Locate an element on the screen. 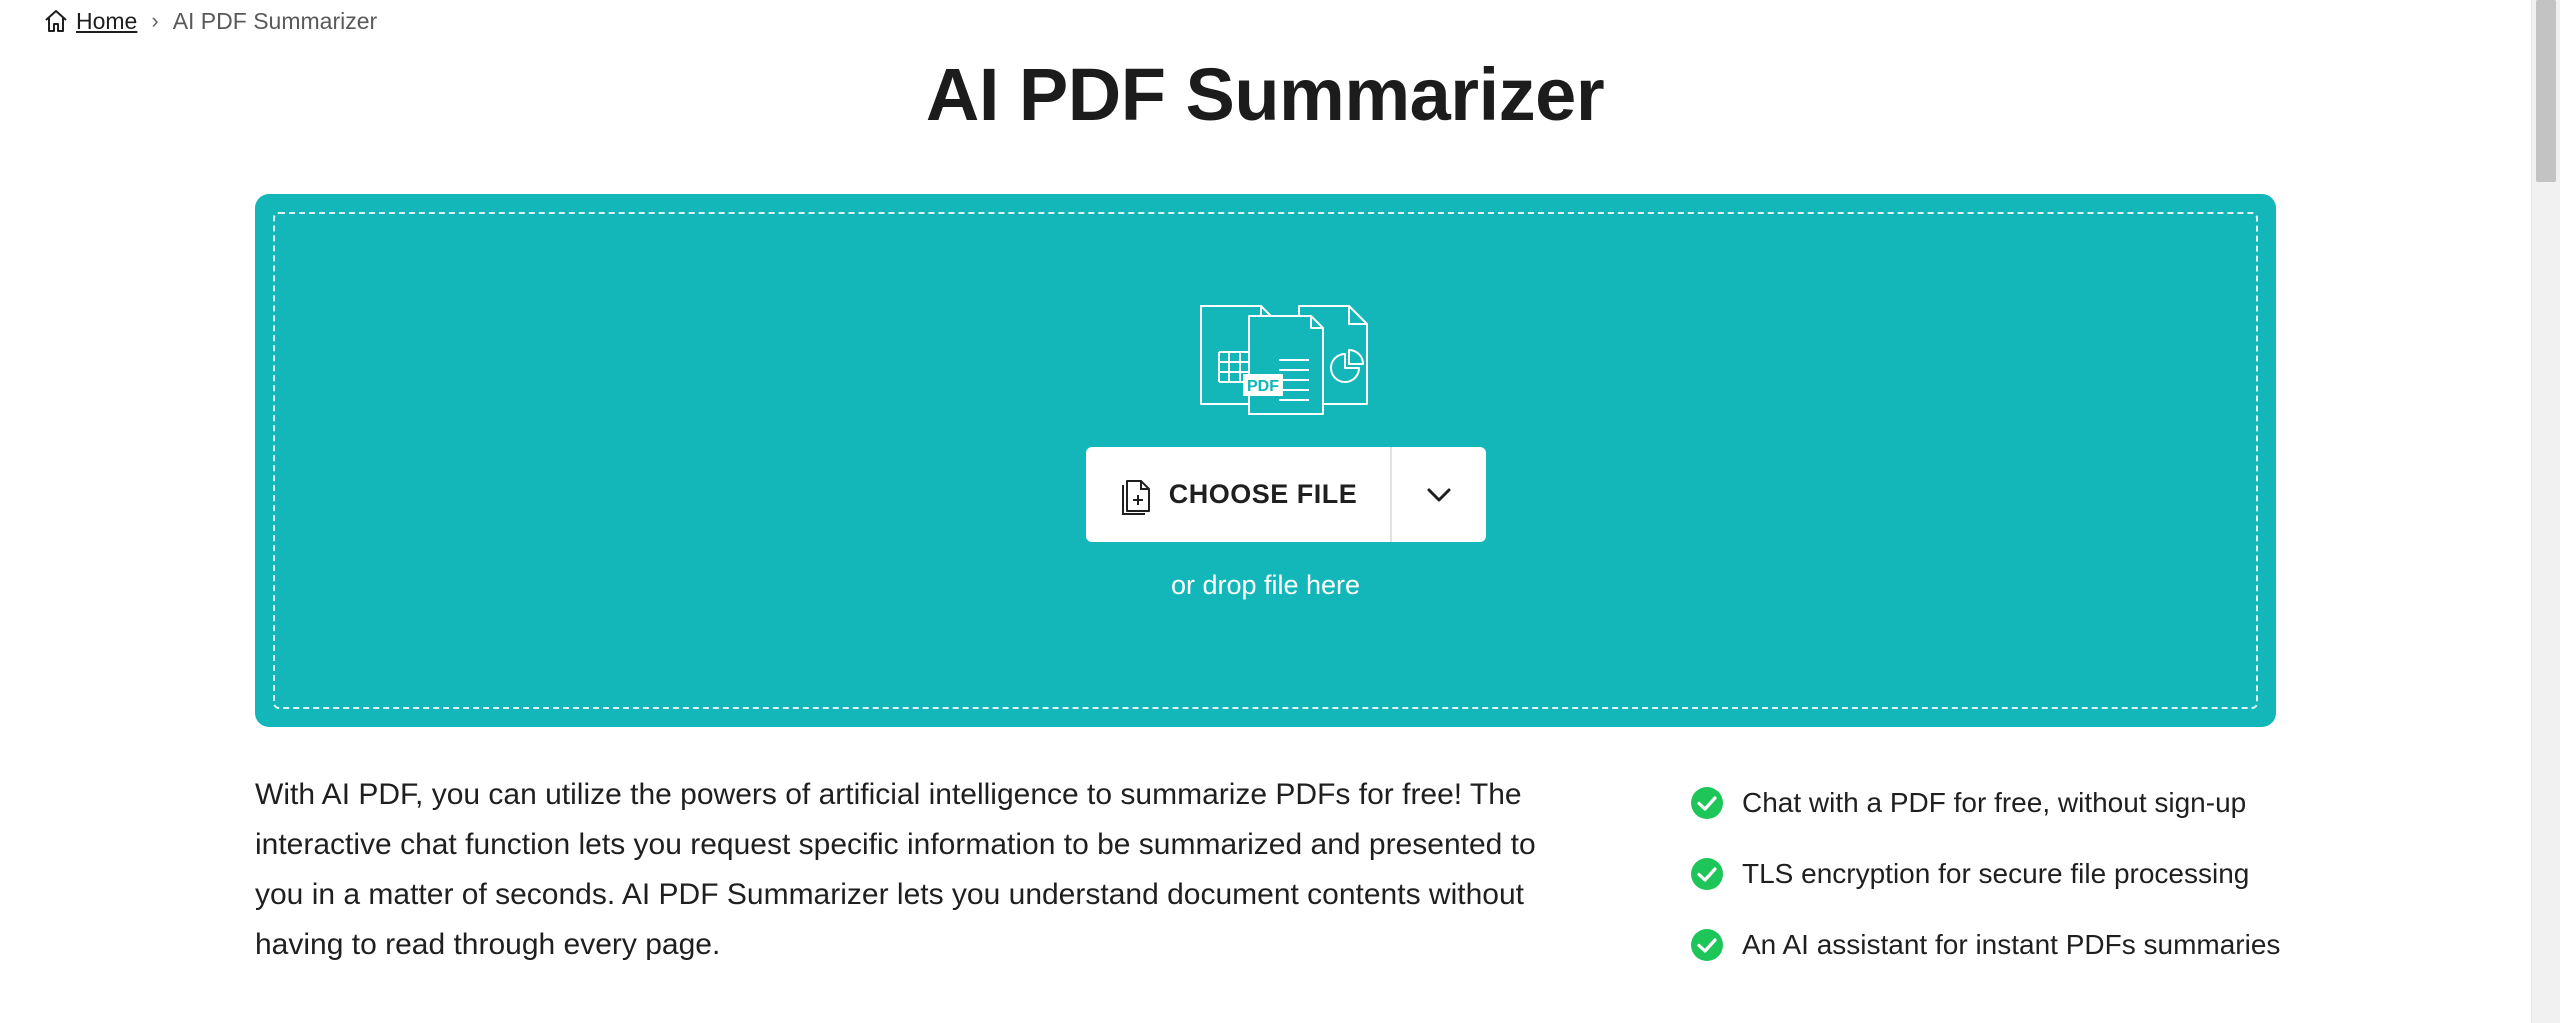 This screenshot has width=2560, height=1023. drop-hint: or drop file here is located at coordinates (1265, 585).